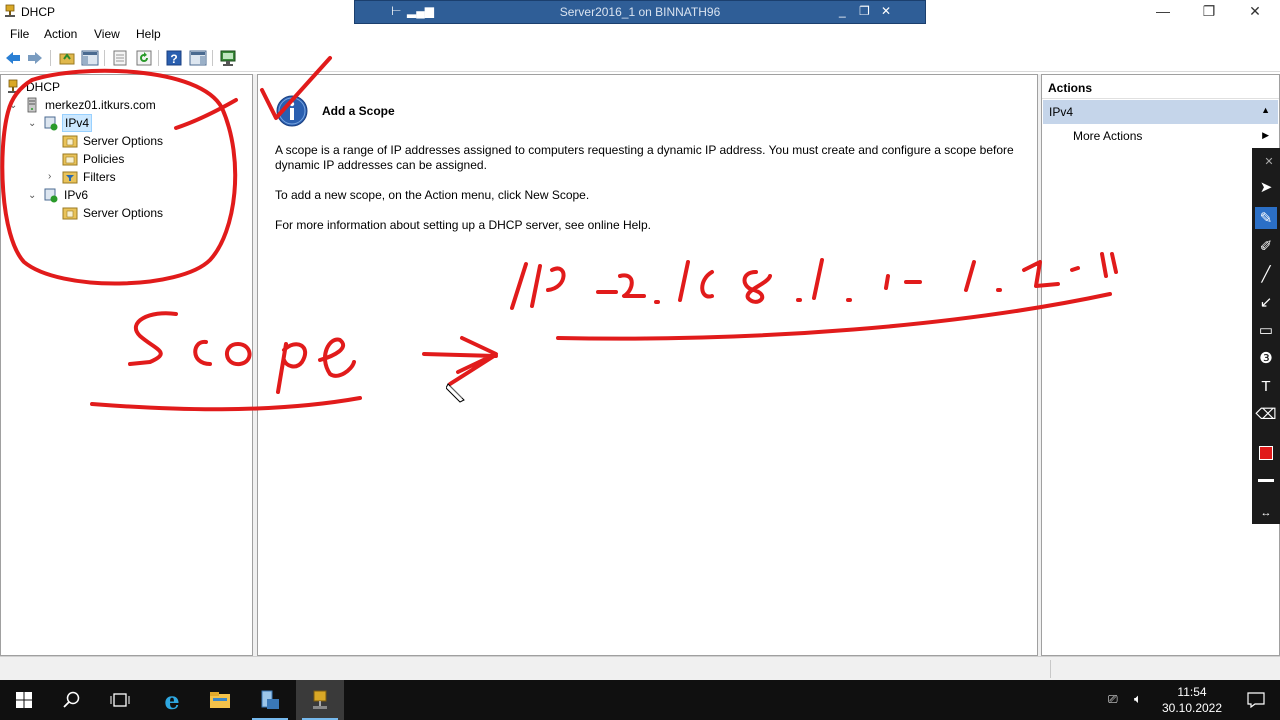  Describe the element at coordinates (1266, 386) in the screenshot. I see `text-tool-icon: T` at that location.